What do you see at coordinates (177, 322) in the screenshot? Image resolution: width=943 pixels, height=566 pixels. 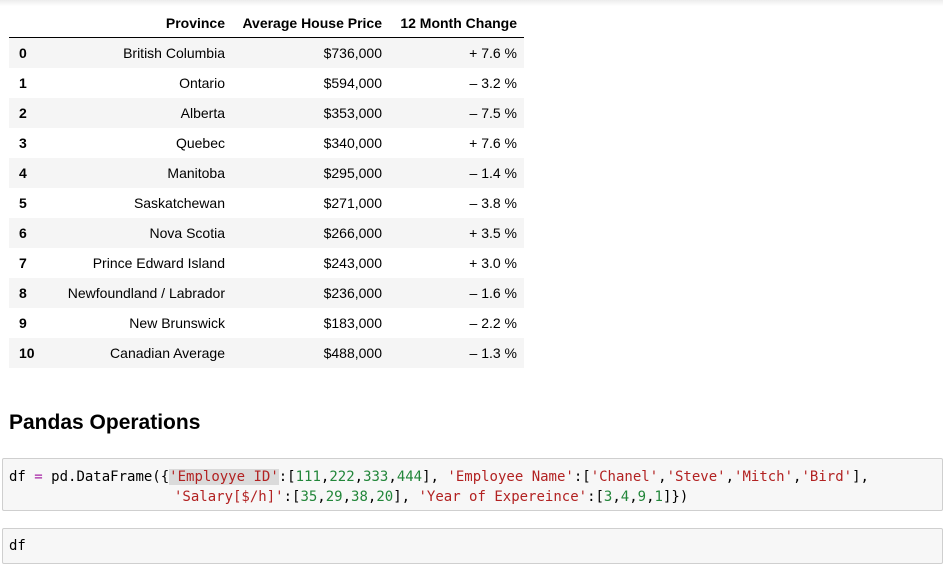 I see `province-cell: New Brunswick` at bounding box center [177, 322].